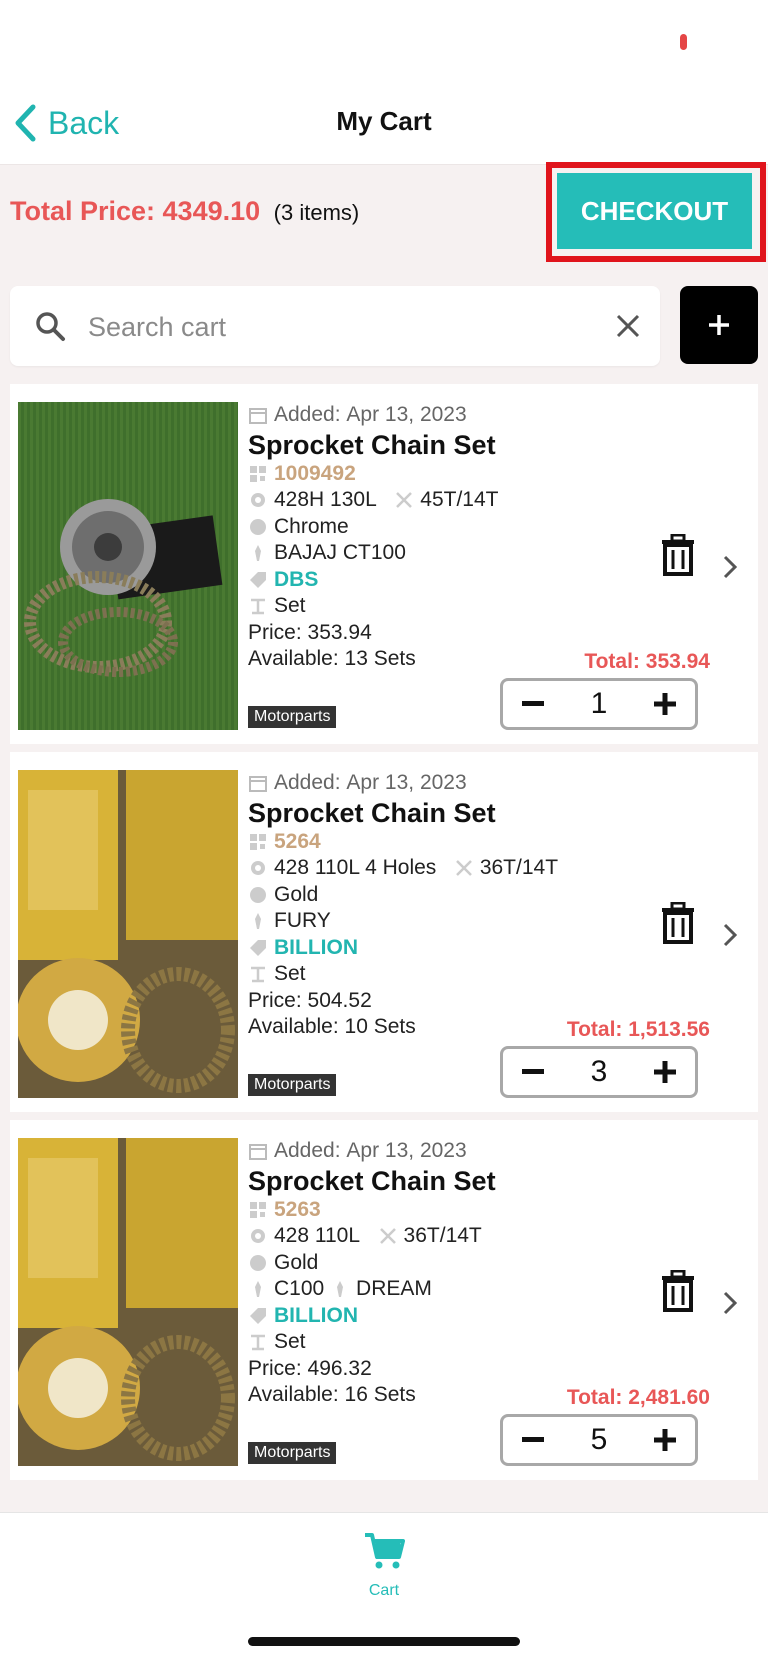 The height and width of the screenshot is (1663, 768). What do you see at coordinates (128, 566) in the screenshot?
I see `product-image` at bounding box center [128, 566].